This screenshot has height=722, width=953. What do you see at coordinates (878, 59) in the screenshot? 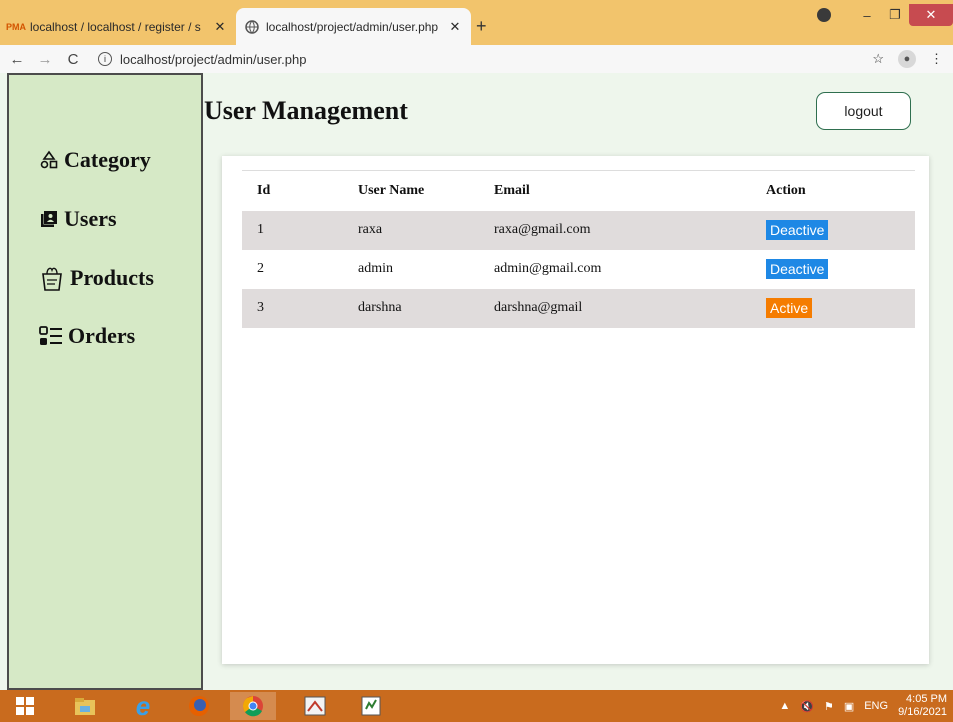
I see `star-icon: ☆` at bounding box center [878, 59].